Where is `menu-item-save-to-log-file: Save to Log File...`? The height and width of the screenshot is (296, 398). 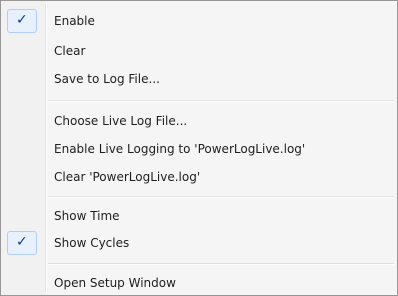
menu-item-save-to-log-file: Save to Log File... is located at coordinates (199, 79).